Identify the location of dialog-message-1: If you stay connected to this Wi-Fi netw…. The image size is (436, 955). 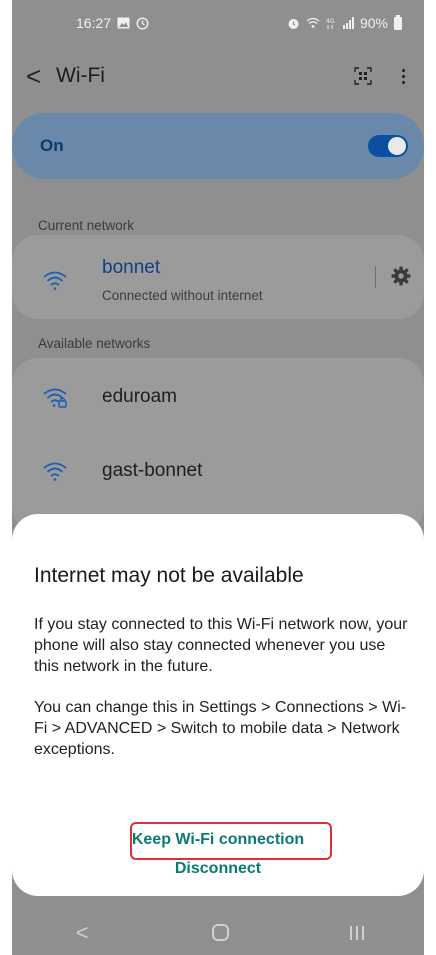
(221, 645).